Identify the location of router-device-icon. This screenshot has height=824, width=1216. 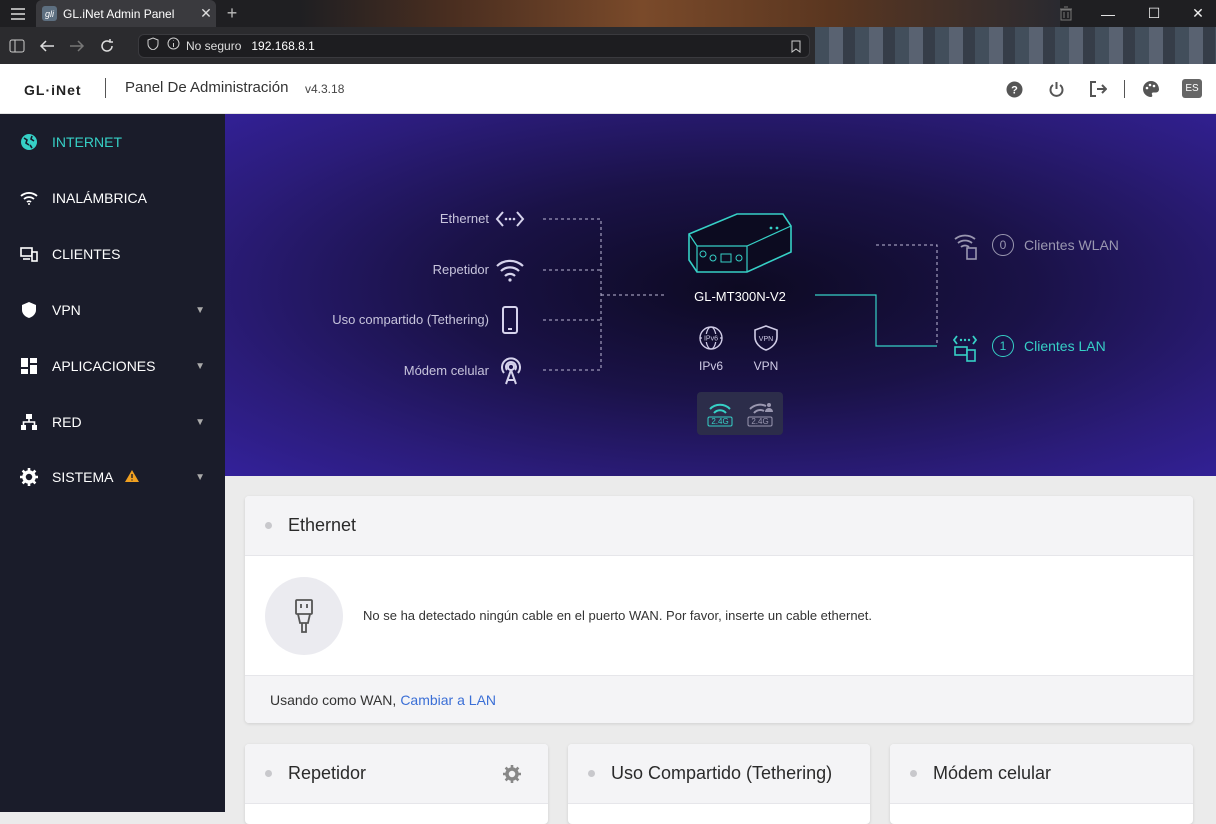
(740, 243).